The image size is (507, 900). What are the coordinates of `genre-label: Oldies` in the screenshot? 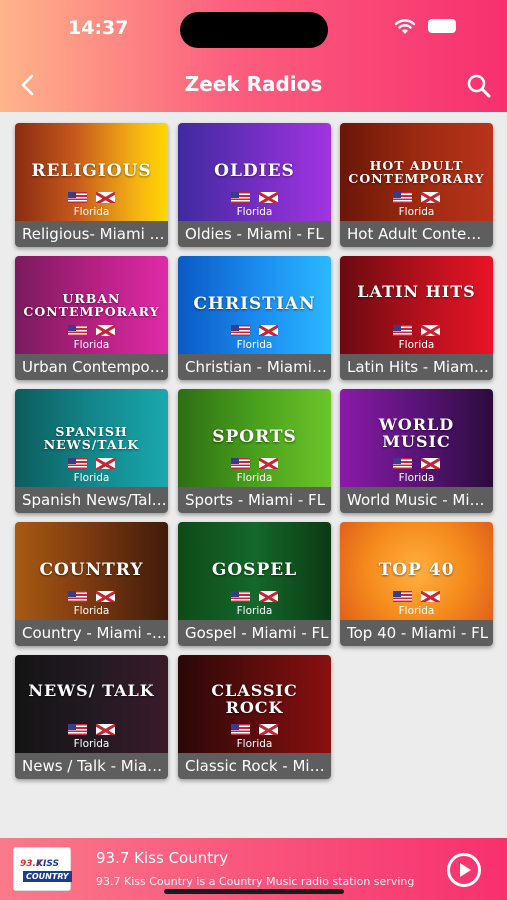 It's located at (254, 171).